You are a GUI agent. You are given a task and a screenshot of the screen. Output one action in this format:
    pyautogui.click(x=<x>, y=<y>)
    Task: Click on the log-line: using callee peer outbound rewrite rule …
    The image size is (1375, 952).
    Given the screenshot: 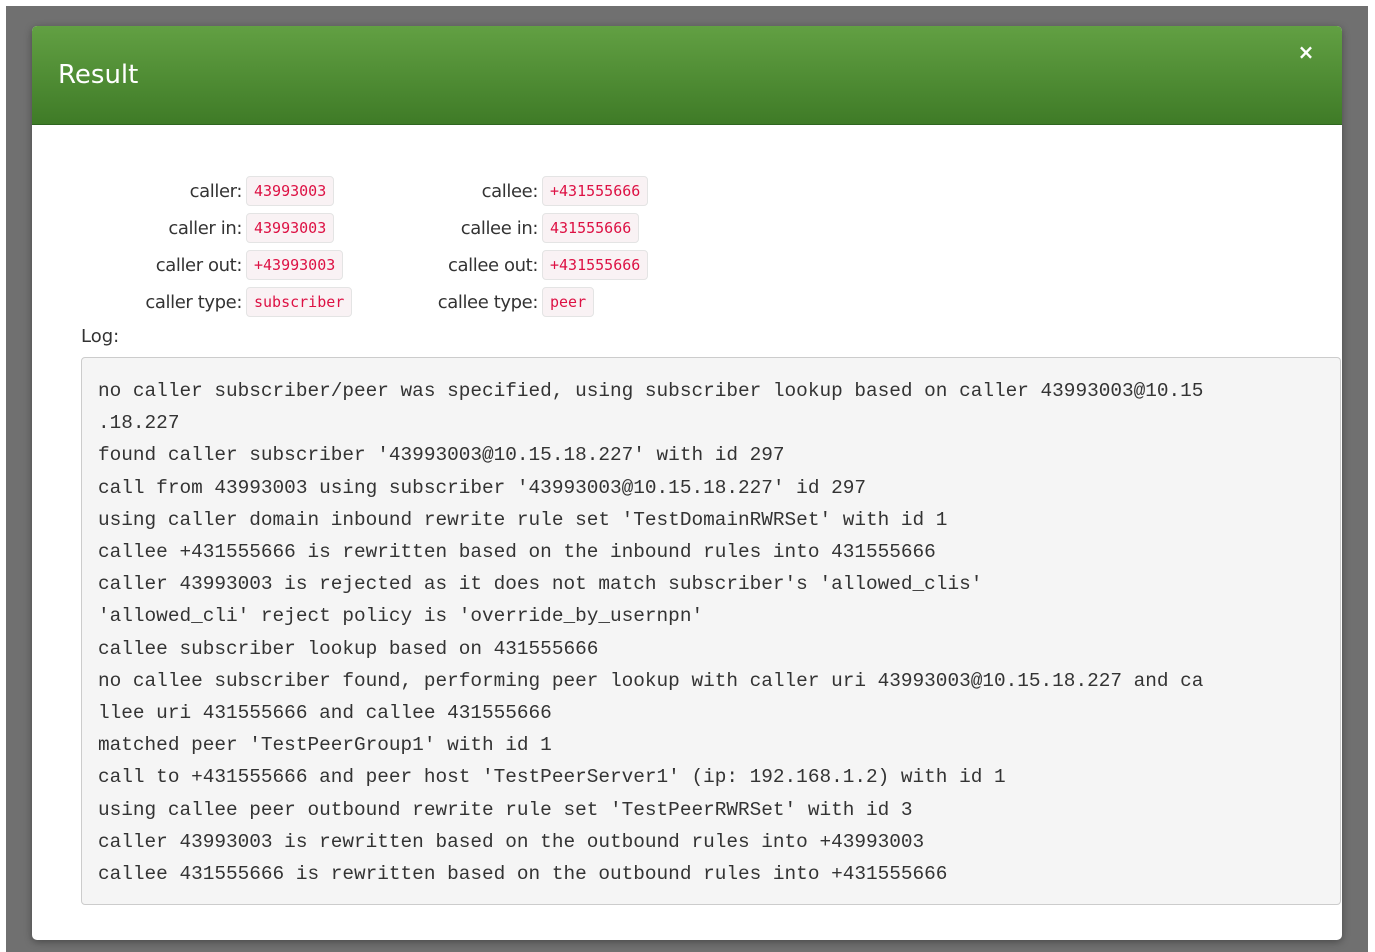 What is the action you would take?
    pyautogui.click(x=505, y=809)
    